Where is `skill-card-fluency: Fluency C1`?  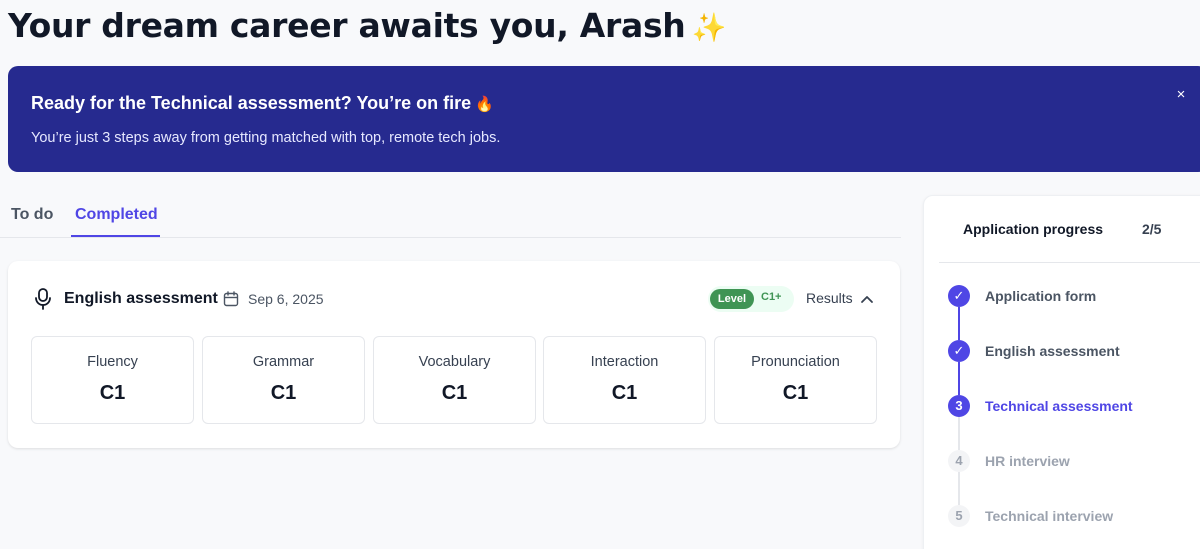
skill-card-fluency: Fluency C1 is located at coordinates (112, 380).